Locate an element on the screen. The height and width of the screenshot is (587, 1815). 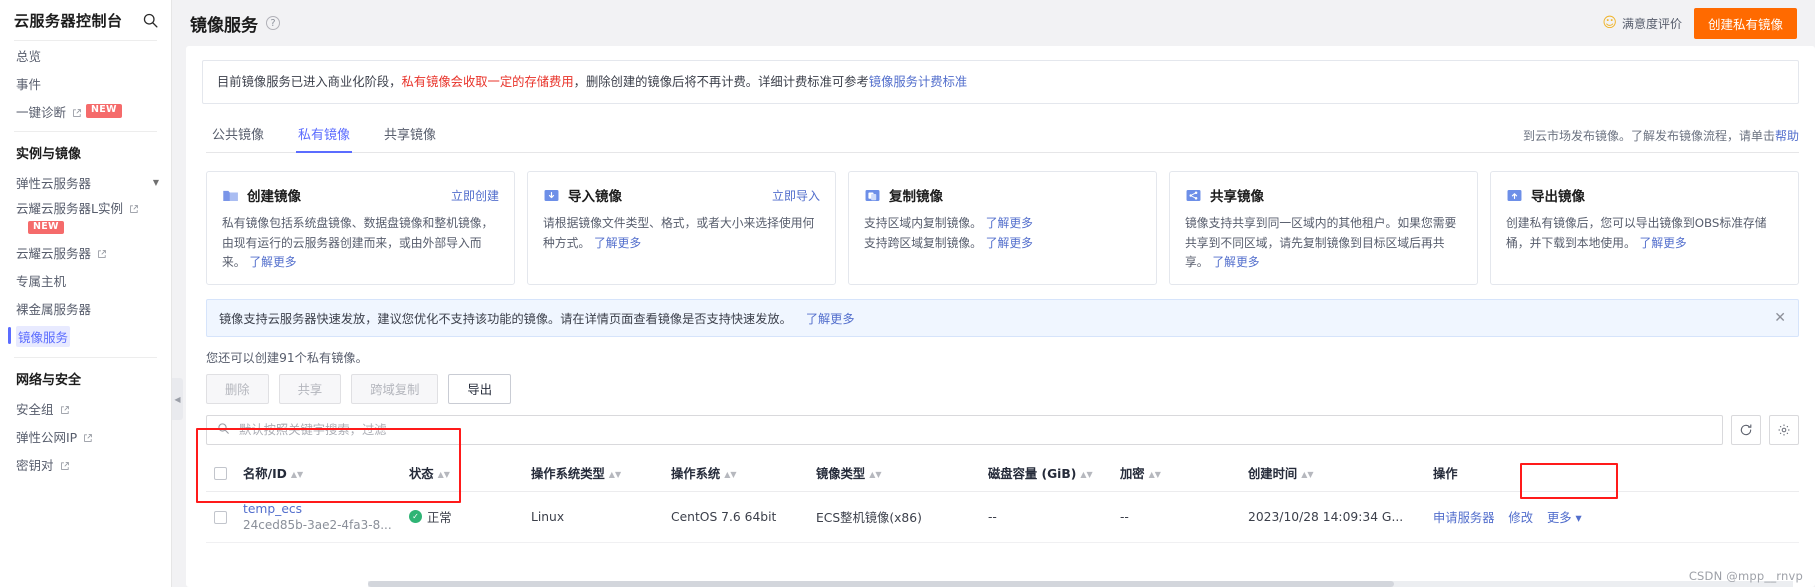
infobar-learn-more-link: 了解更多 is located at coordinates (830, 318).